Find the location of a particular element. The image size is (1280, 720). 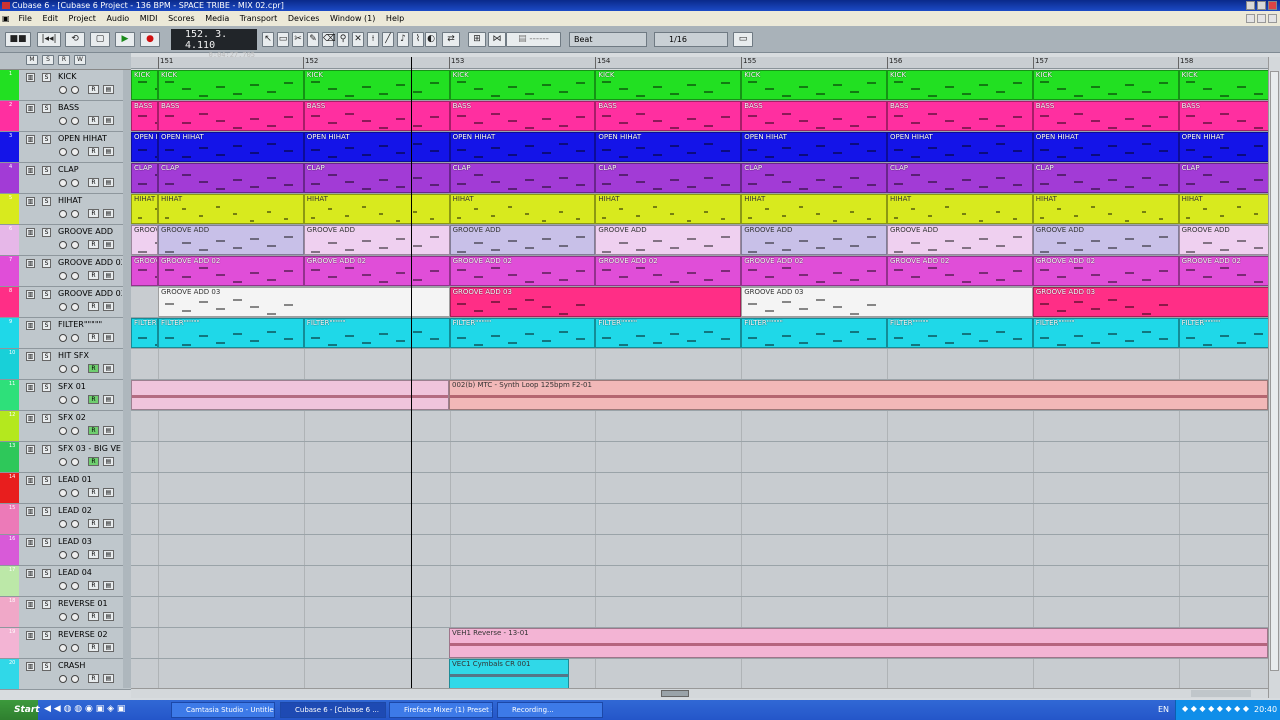

horizontal-scrollbar is located at coordinates (699, 693).